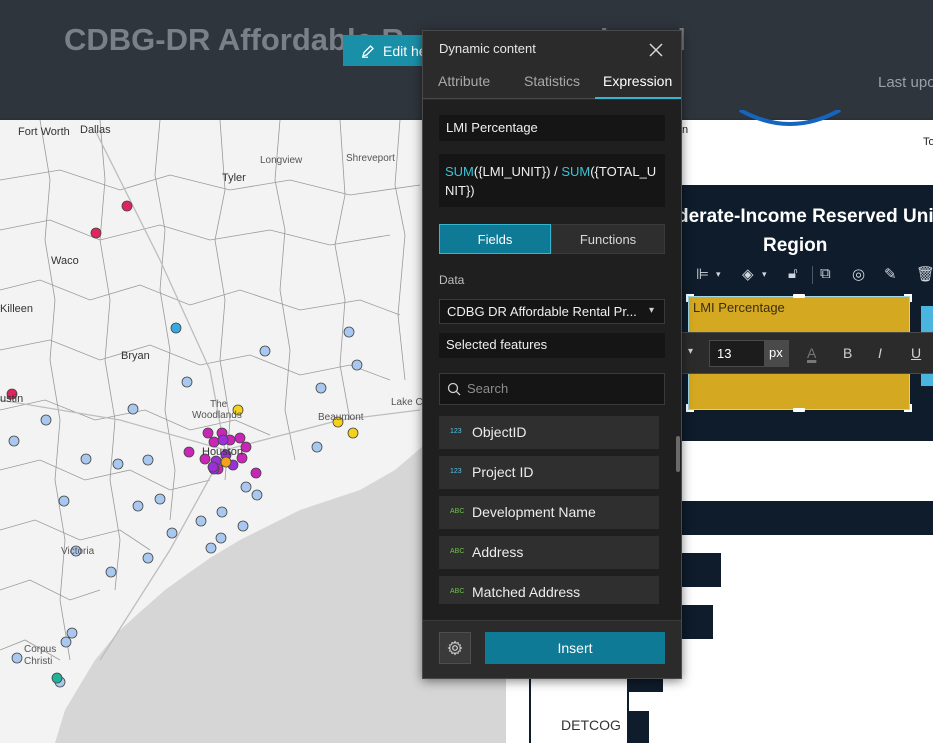  What do you see at coordinates (552, 389) in the screenshot?
I see `field-search-input: Search` at bounding box center [552, 389].